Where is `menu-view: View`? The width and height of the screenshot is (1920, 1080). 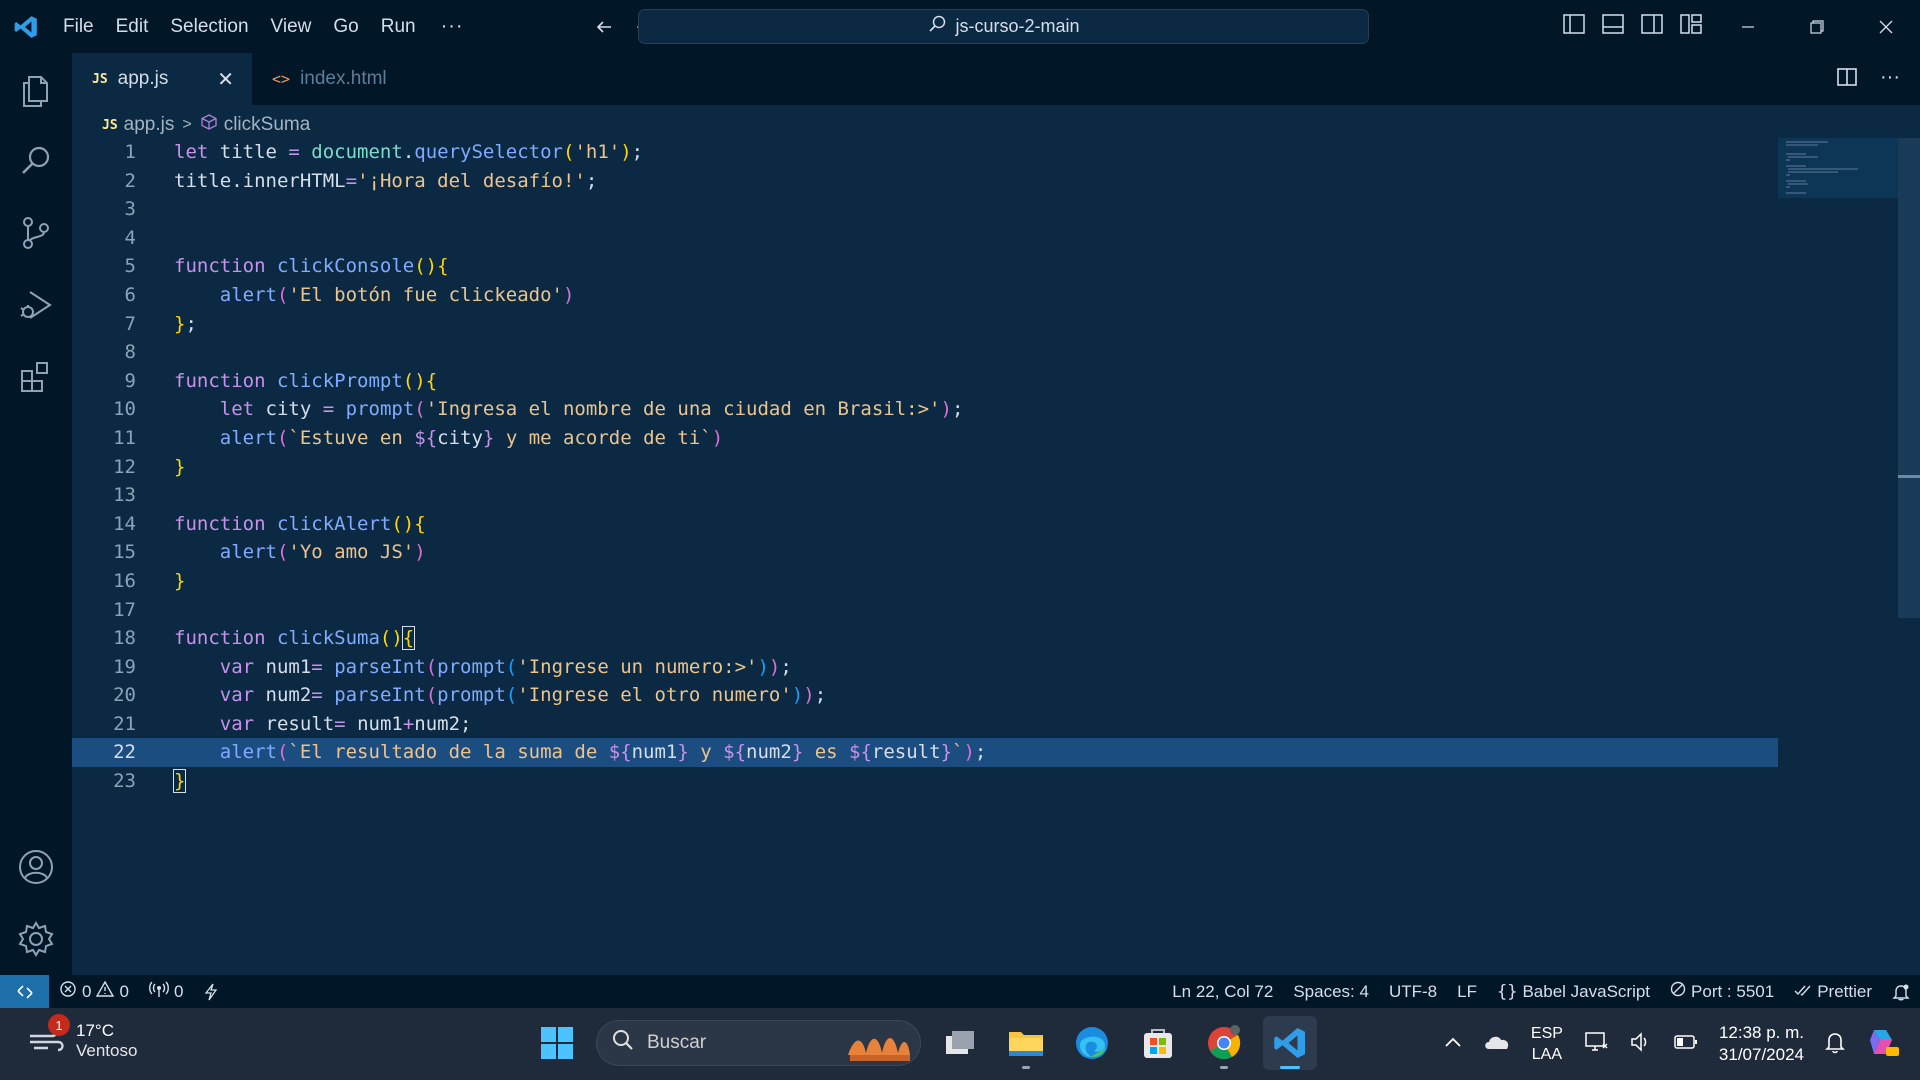 menu-view: View is located at coordinates (291, 26).